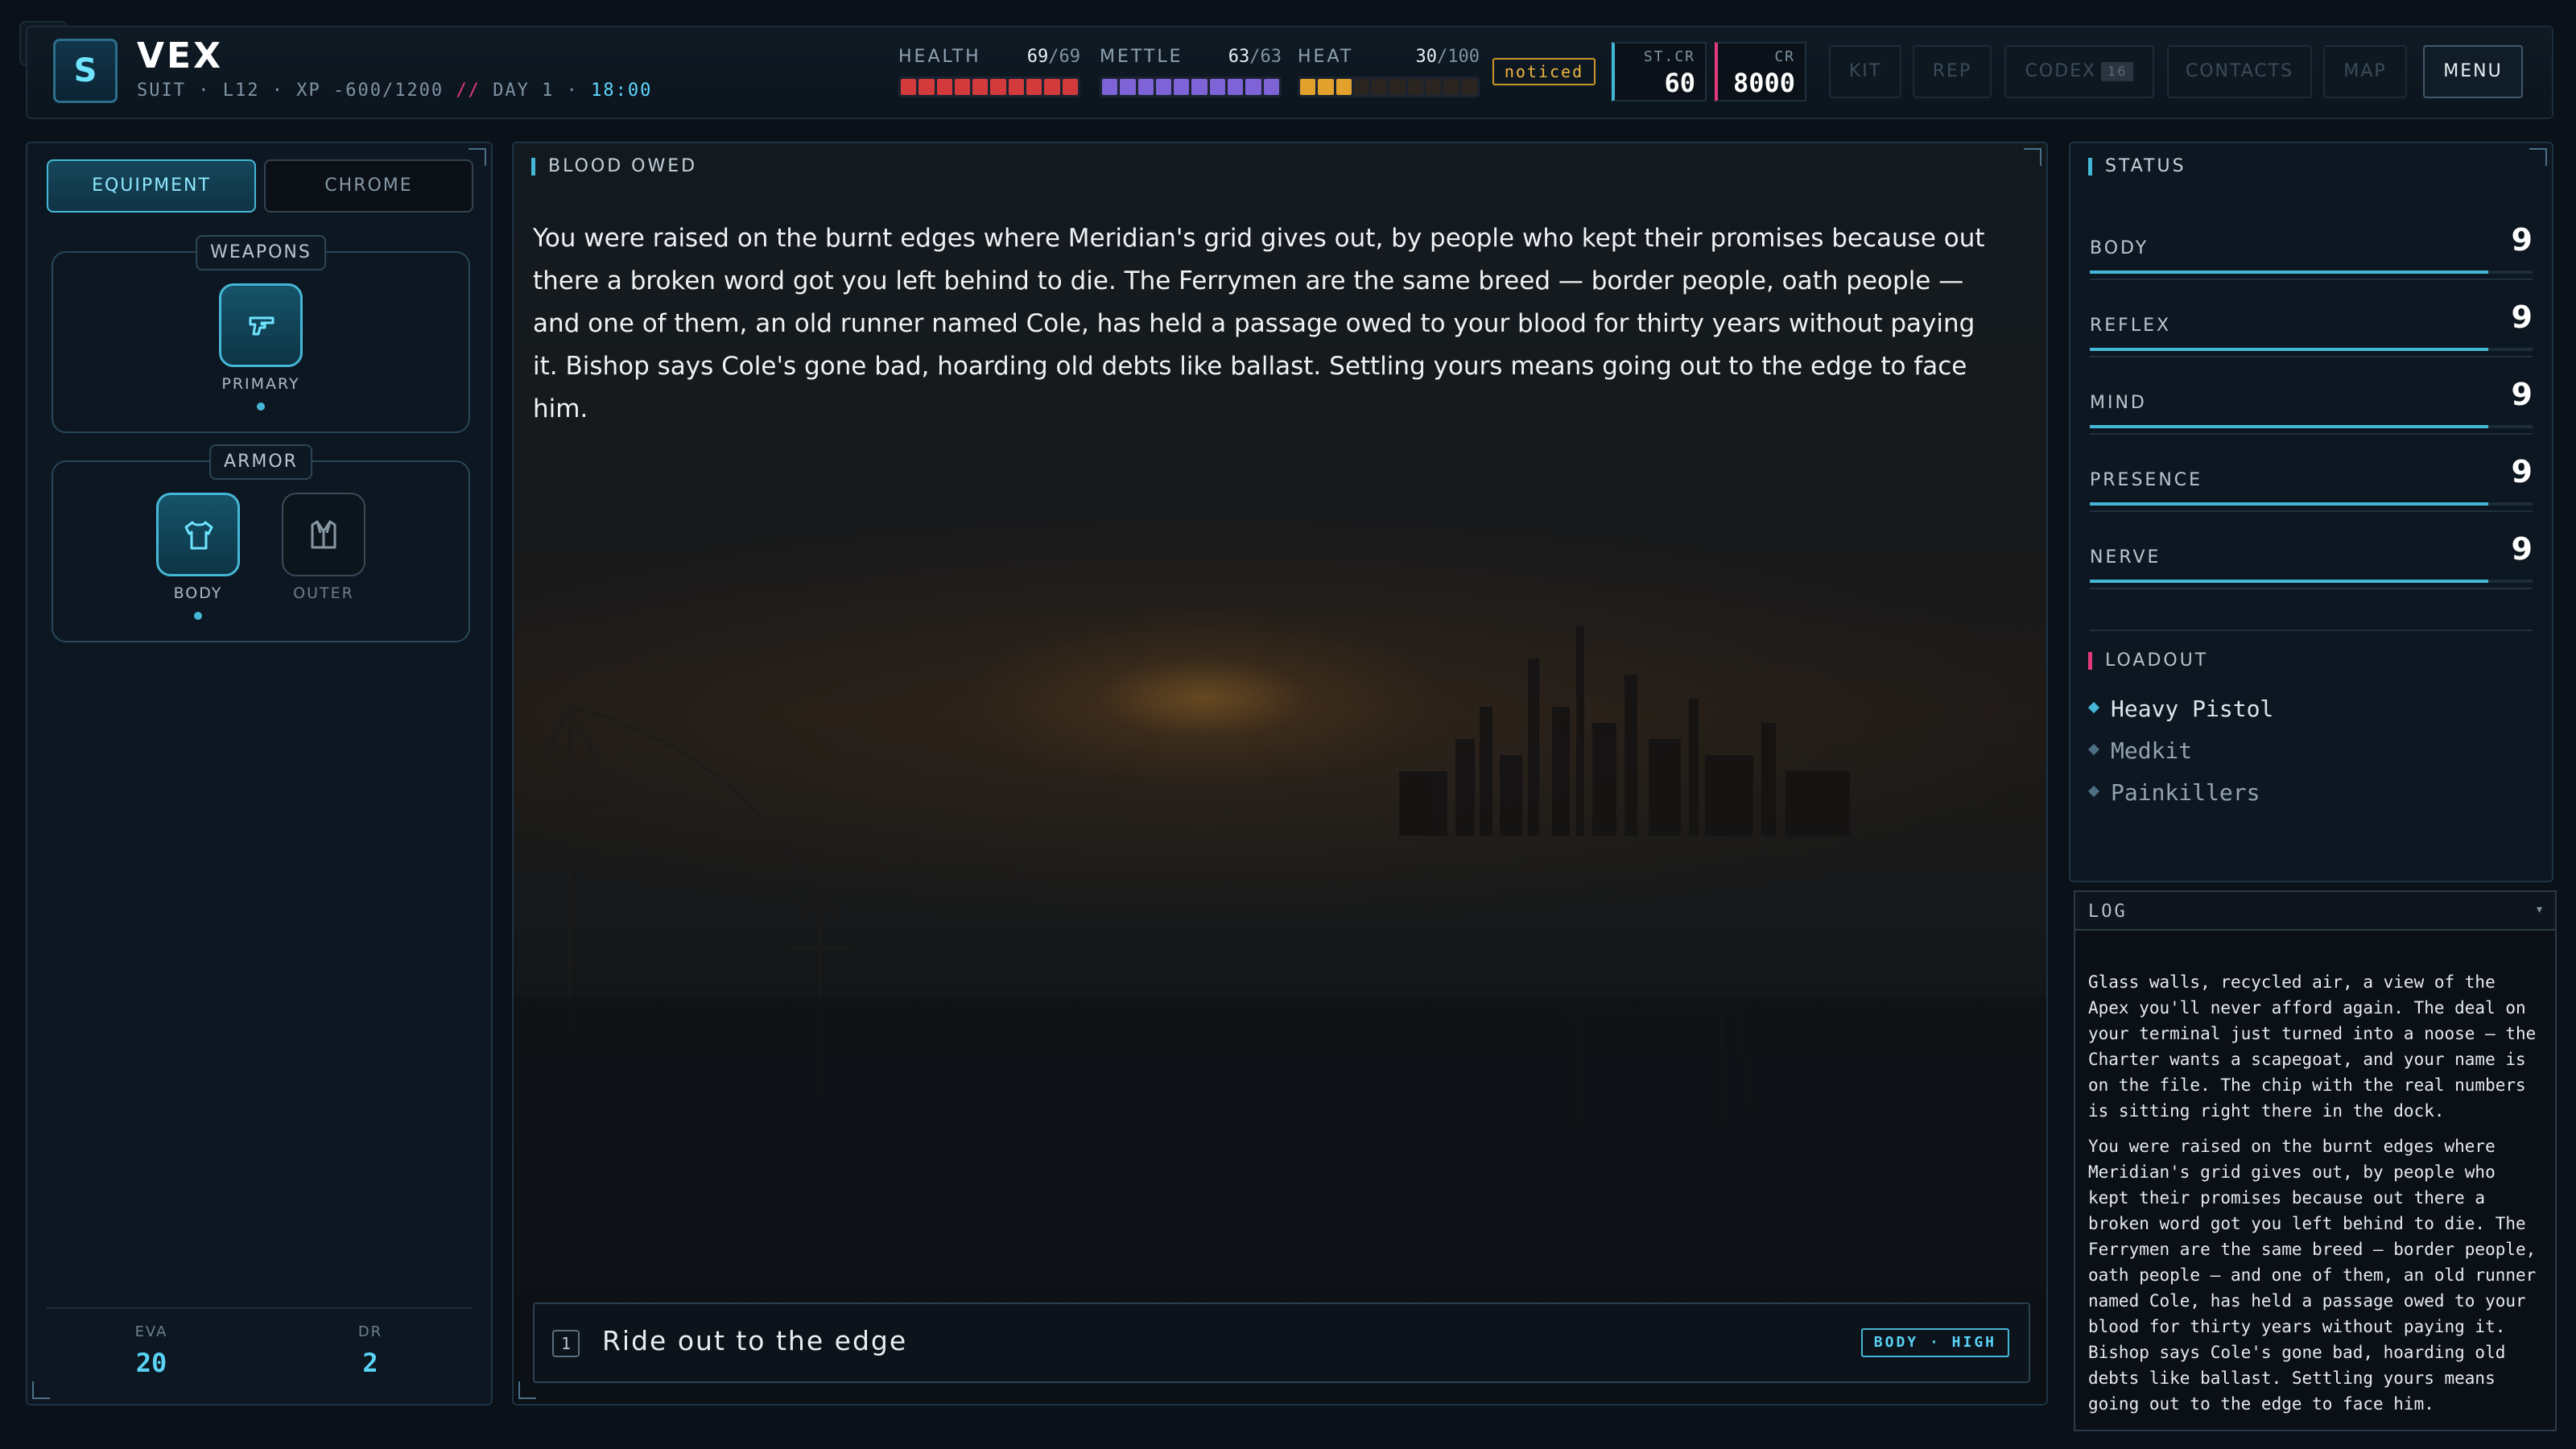 This screenshot has width=2576, height=1449. What do you see at coordinates (261, 543) in the screenshot?
I see `armor-group: ARMOR BODY OUTER` at bounding box center [261, 543].